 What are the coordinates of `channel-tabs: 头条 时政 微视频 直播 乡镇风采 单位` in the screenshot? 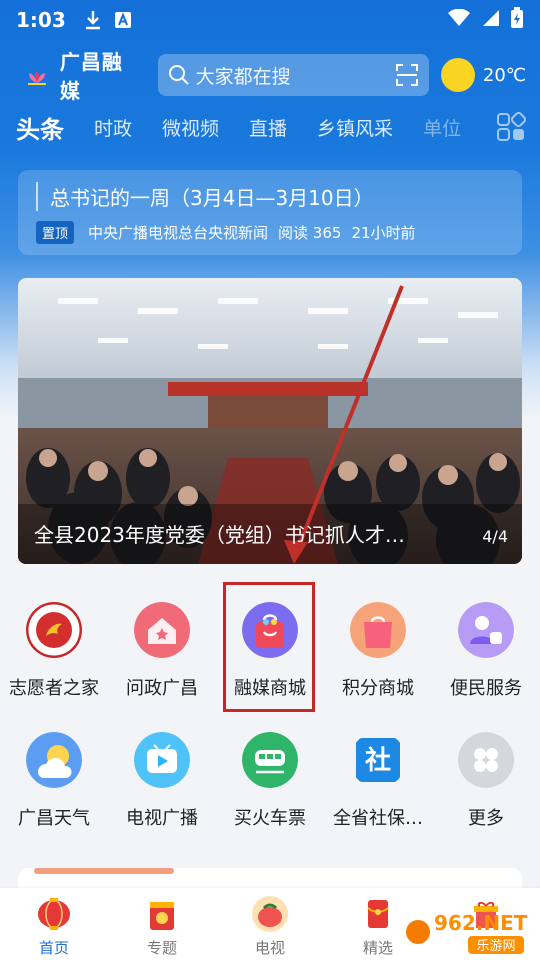 It's located at (270, 127).